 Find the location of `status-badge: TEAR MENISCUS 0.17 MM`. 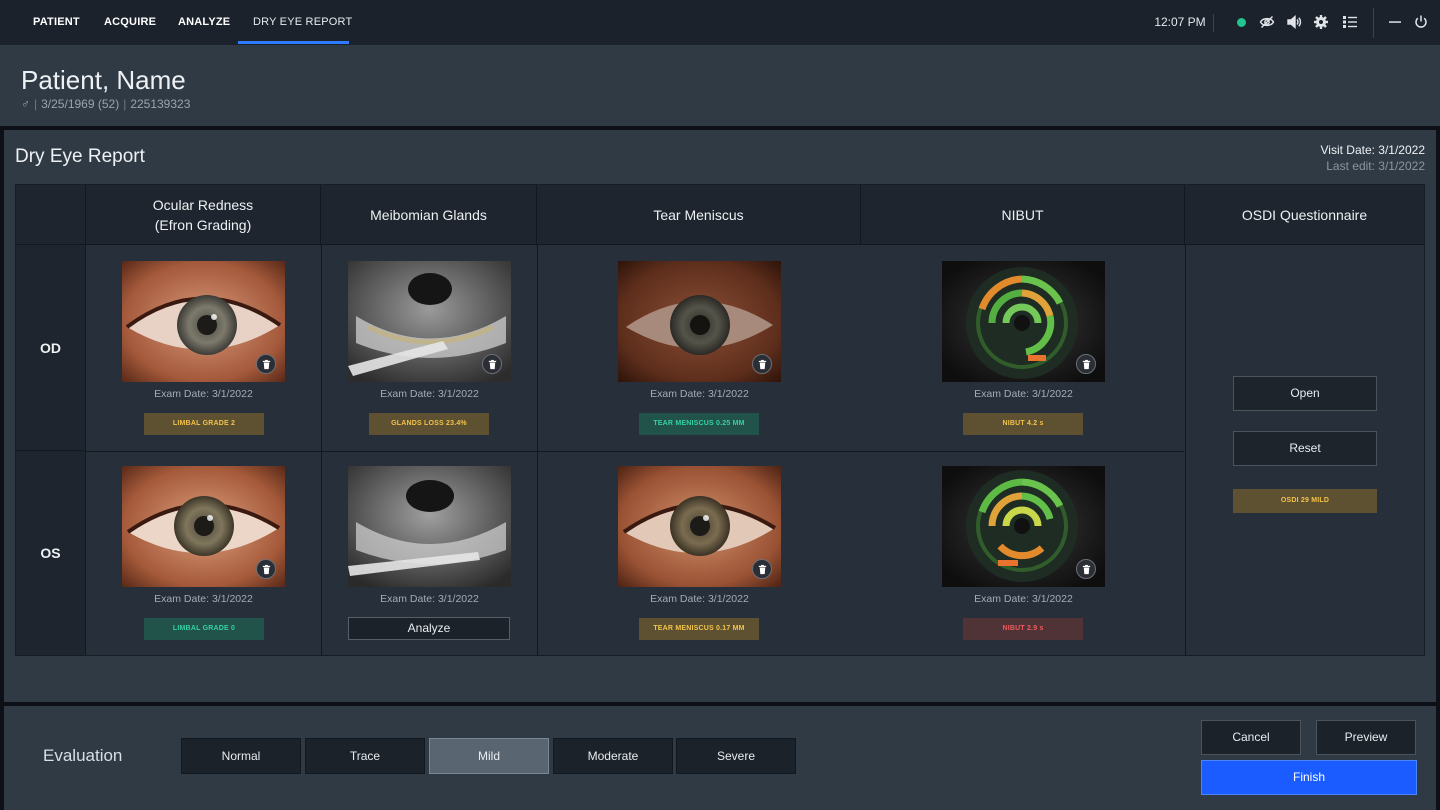

status-badge: TEAR MENISCUS 0.17 MM is located at coordinates (699, 629).